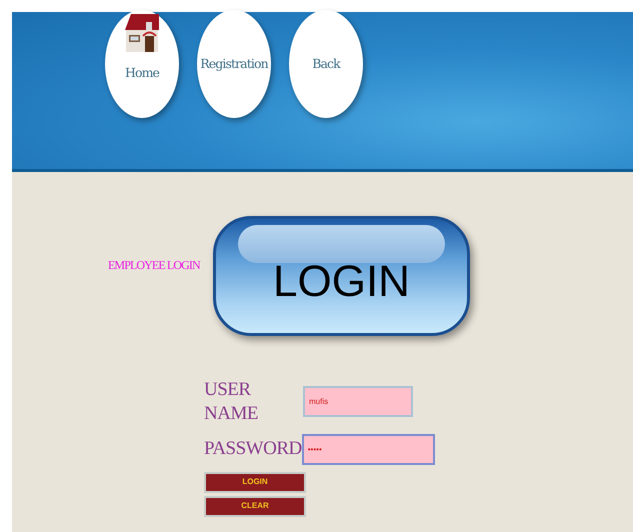 Image resolution: width=633 pixels, height=532 pixels. Describe the element at coordinates (368, 449) in the screenshot. I see `input-field: •••••` at that location.